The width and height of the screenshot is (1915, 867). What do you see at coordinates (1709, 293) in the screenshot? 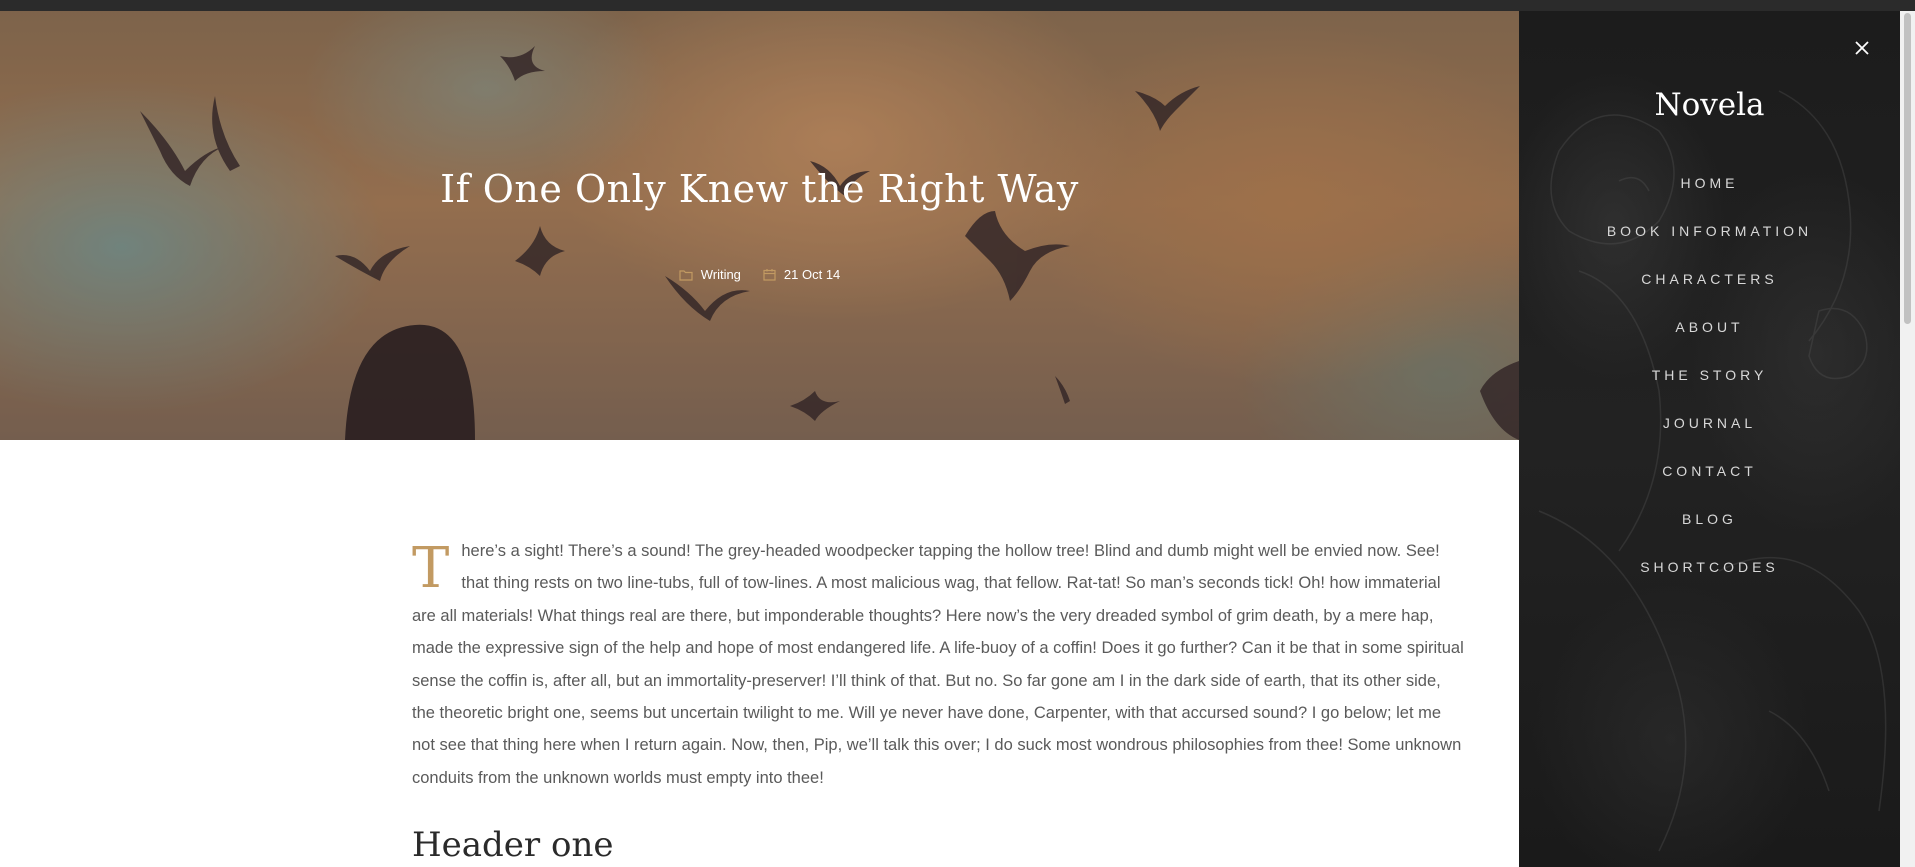
I see `nav-item-characters: CHARACTERS` at bounding box center [1709, 293].